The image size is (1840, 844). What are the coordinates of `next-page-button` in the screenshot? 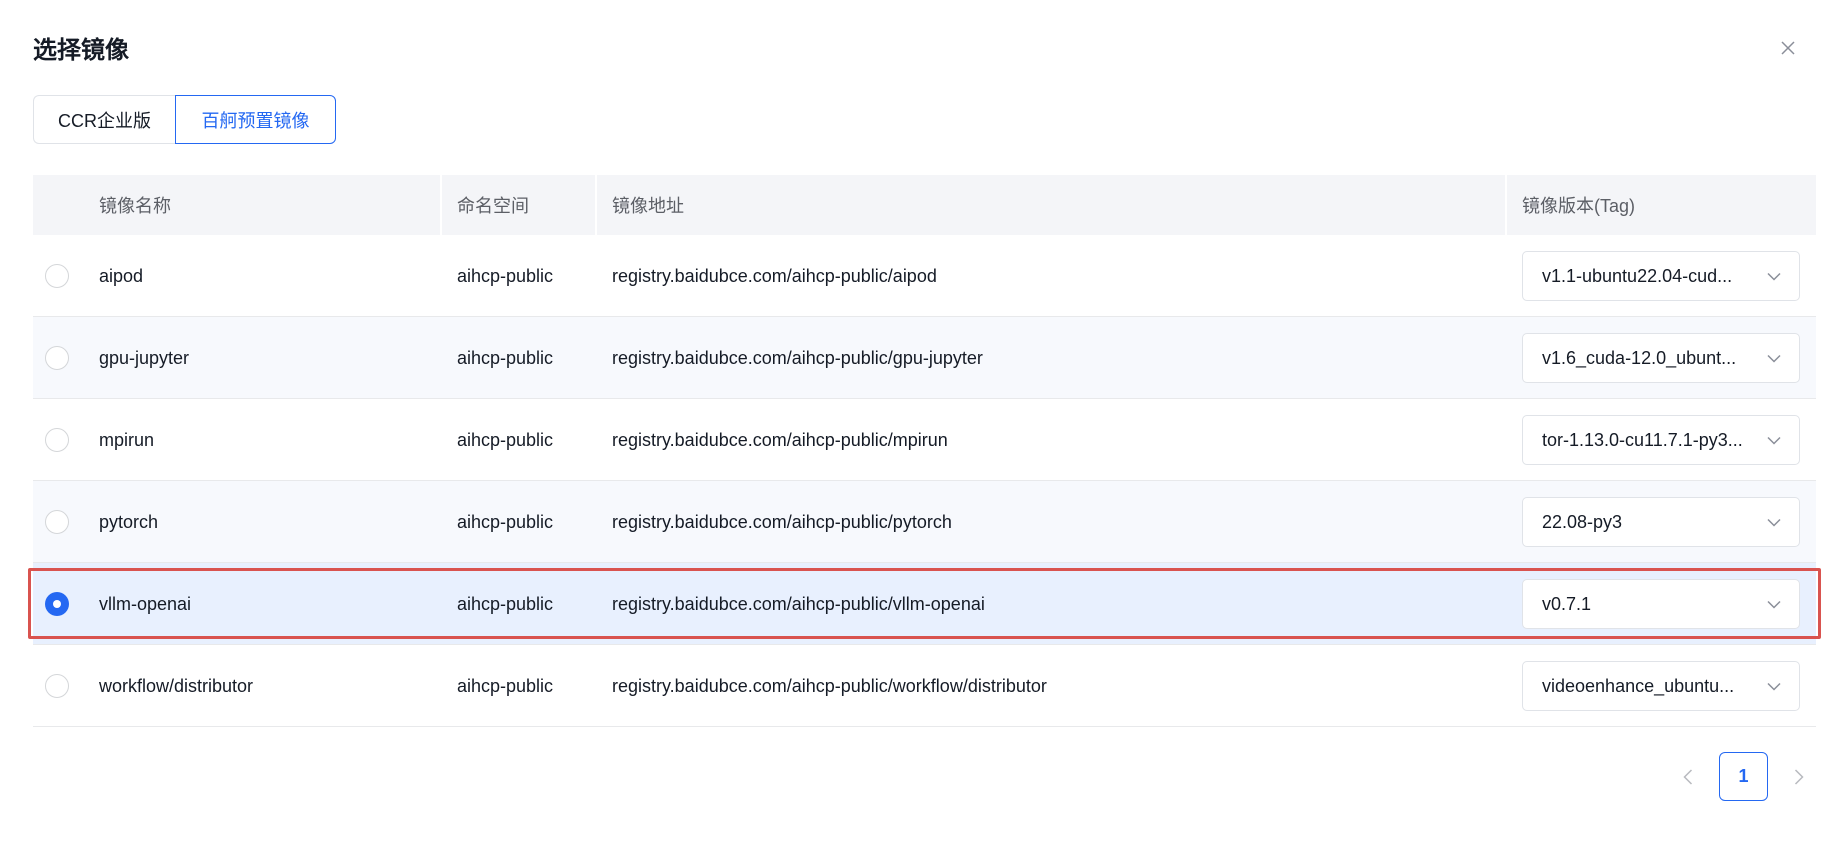 It's located at (1799, 777).